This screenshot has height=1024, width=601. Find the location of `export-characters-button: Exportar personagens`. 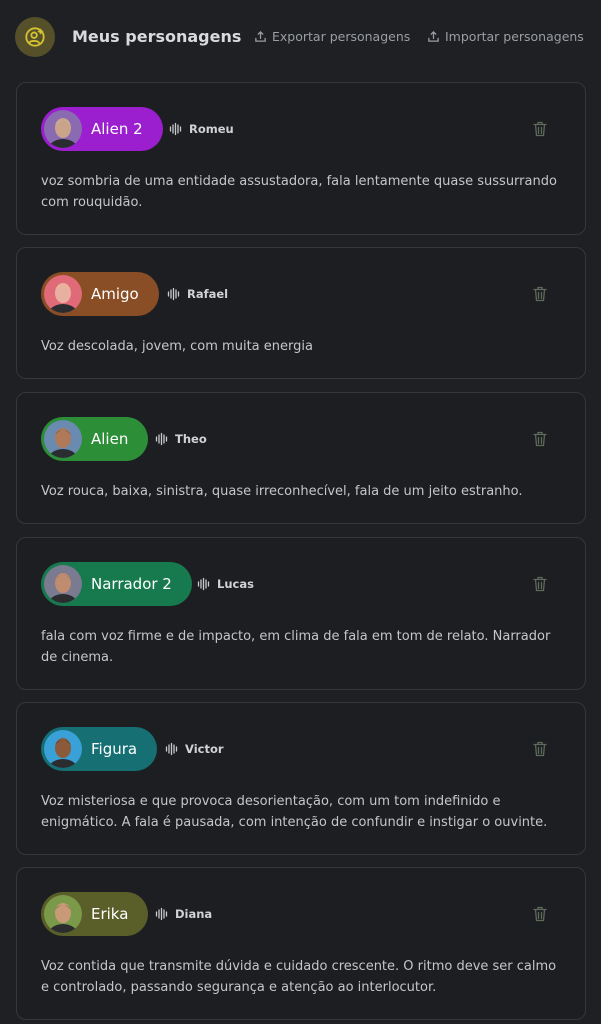

export-characters-button: Exportar personagens is located at coordinates (332, 36).